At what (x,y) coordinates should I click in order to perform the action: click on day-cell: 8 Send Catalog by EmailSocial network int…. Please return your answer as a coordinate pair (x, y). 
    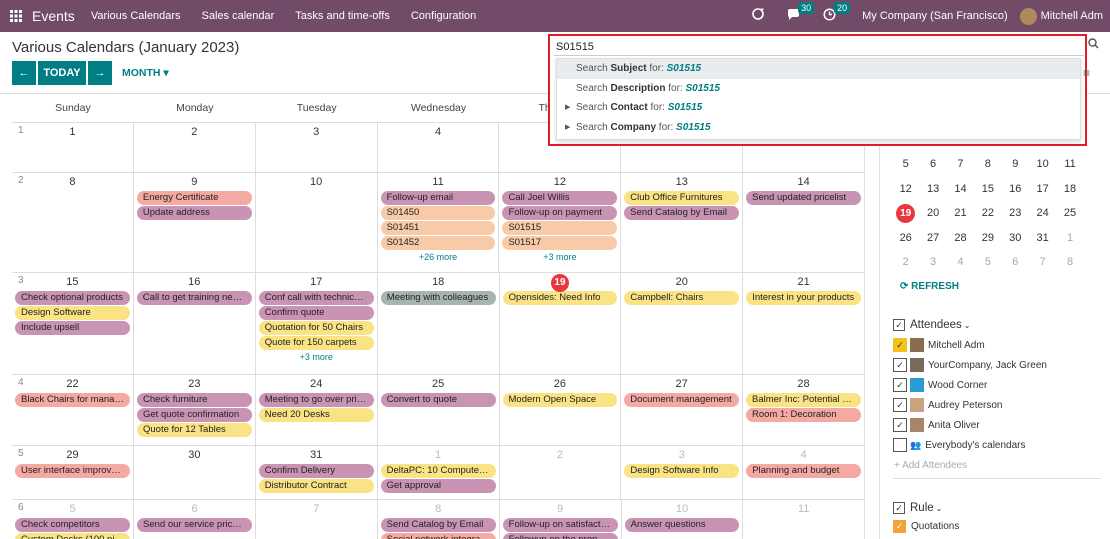
    Looking at the image, I should click on (439, 519).